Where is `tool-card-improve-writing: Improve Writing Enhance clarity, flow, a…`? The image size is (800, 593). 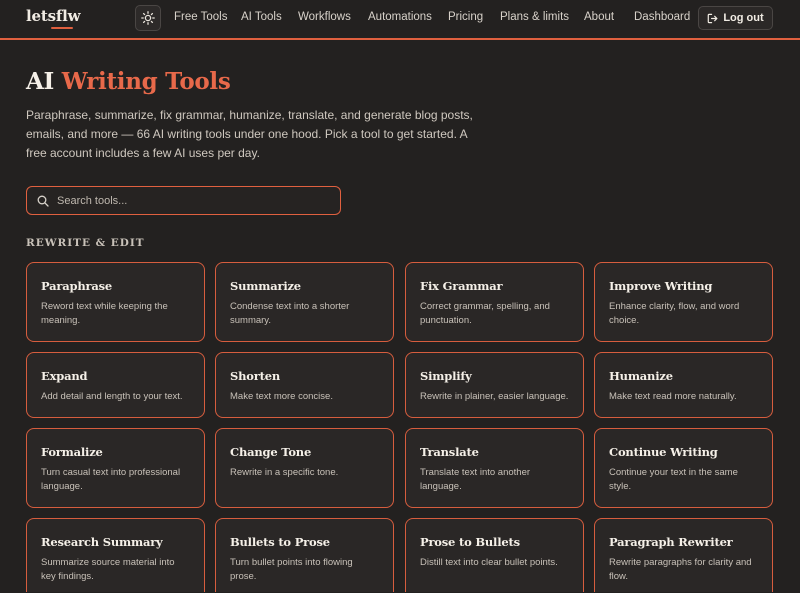 tool-card-improve-writing: Improve Writing Enhance clarity, flow, a… is located at coordinates (683, 302).